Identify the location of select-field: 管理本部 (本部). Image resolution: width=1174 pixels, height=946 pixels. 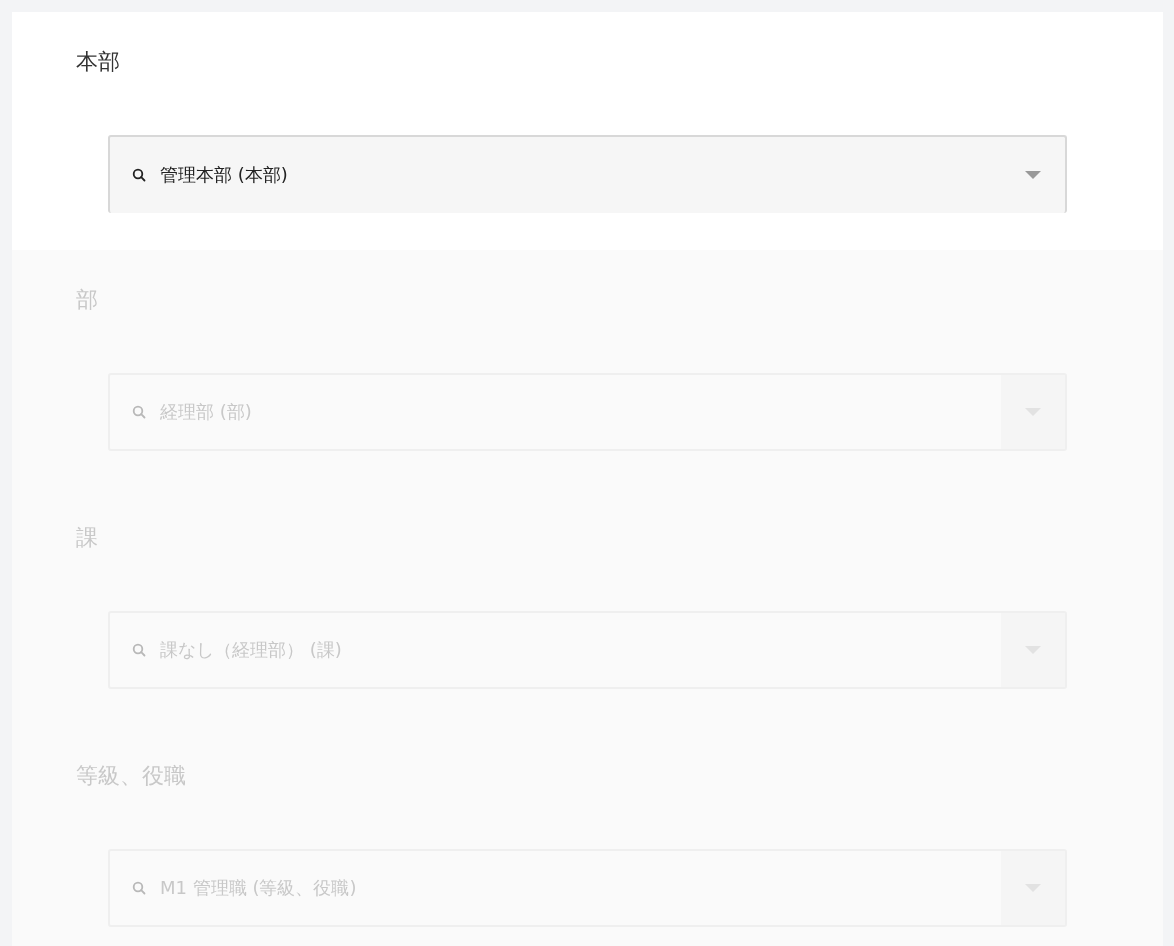
(587, 174).